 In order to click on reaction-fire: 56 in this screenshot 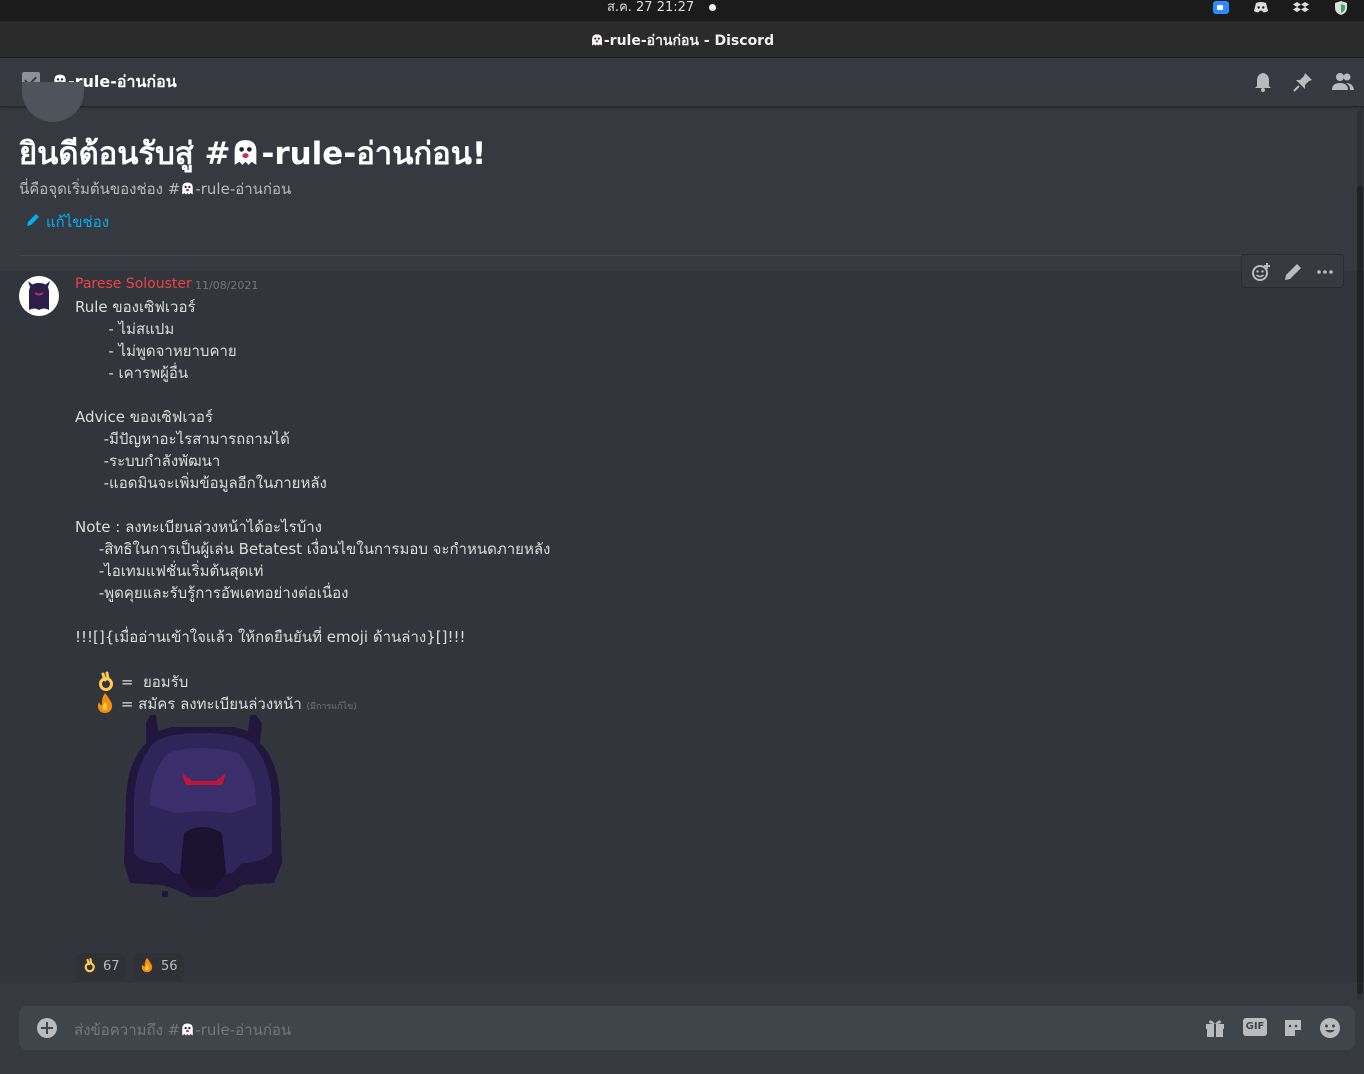, I will do `click(158, 967)`.